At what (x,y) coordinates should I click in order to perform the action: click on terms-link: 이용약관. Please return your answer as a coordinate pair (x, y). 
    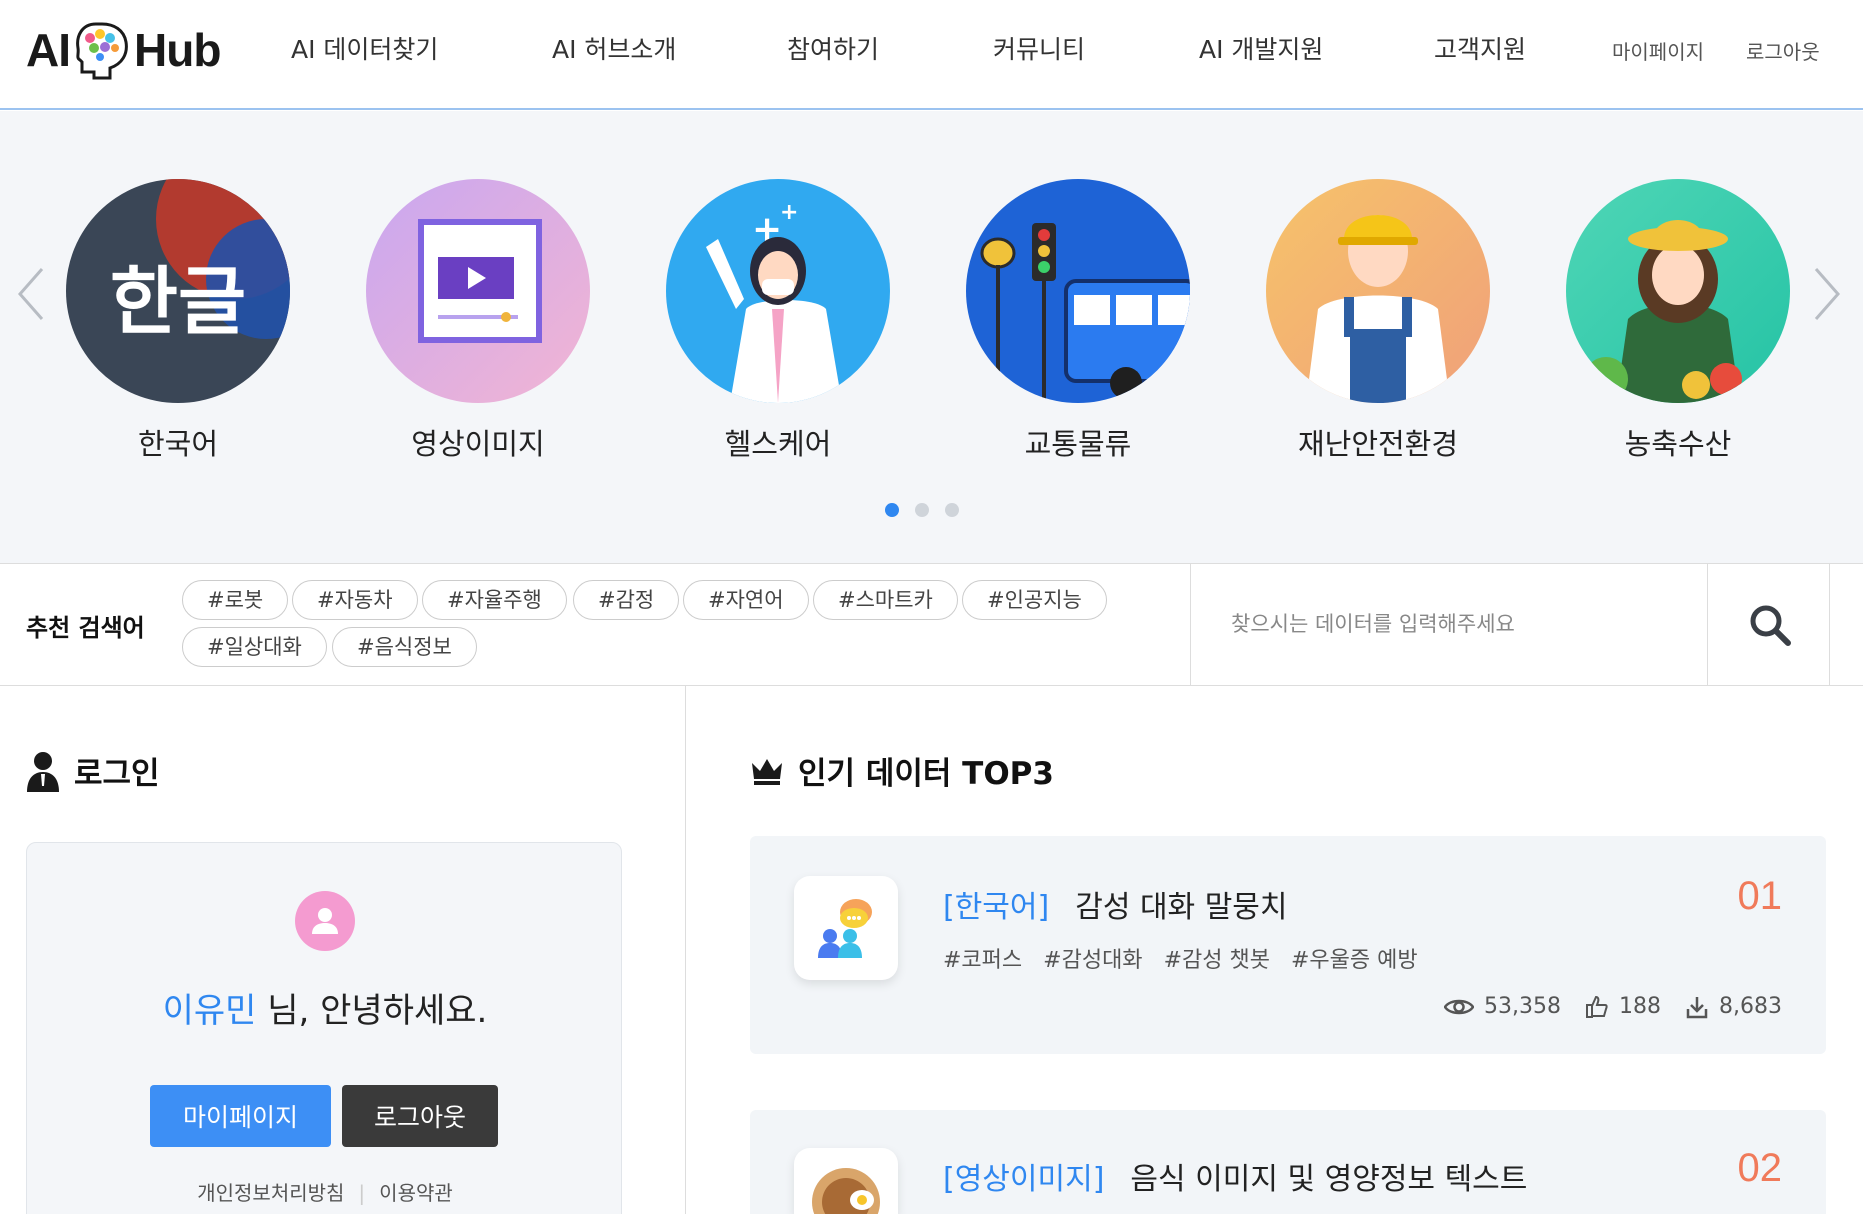
    Looking at the image, I should click on (416, 1193).